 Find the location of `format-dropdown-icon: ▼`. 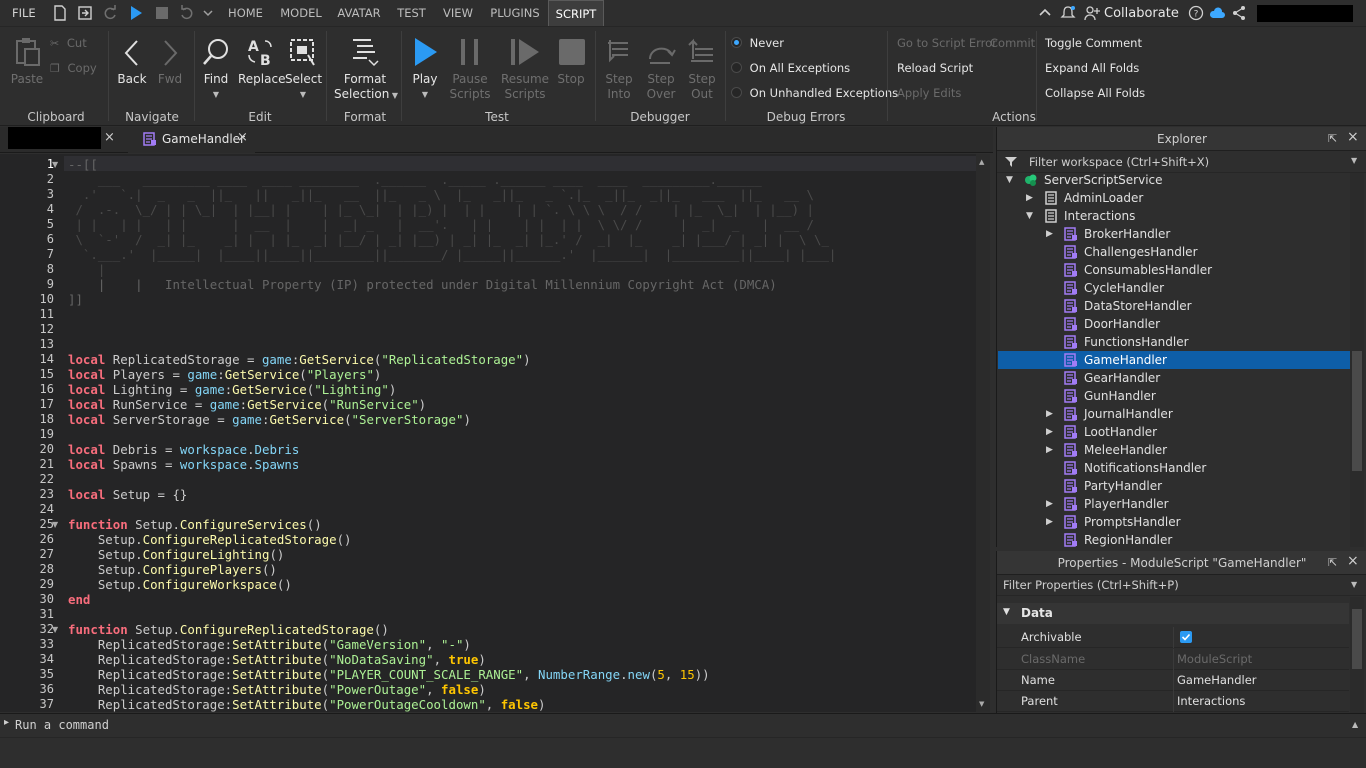

format-dropdown-icon: ▼ is located at coordinates (393, 95).